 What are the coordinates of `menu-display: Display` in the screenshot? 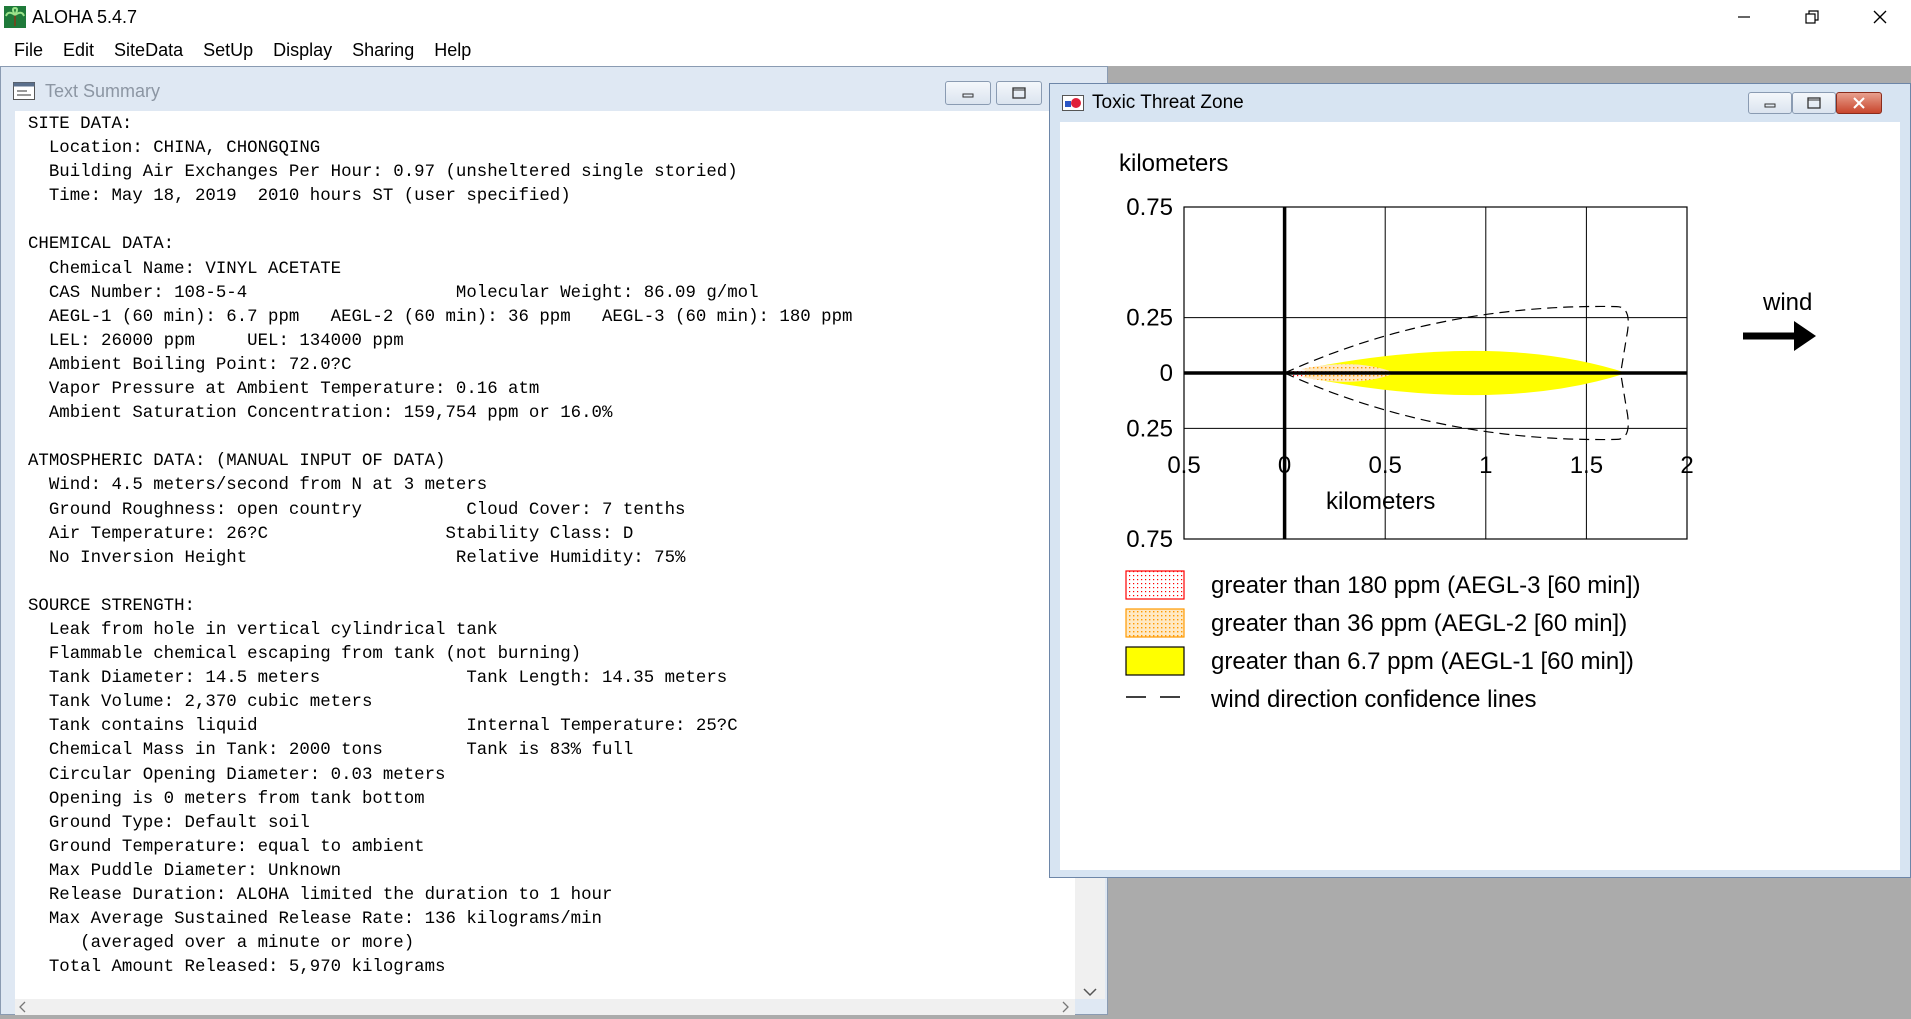 It's located at (302, 50).